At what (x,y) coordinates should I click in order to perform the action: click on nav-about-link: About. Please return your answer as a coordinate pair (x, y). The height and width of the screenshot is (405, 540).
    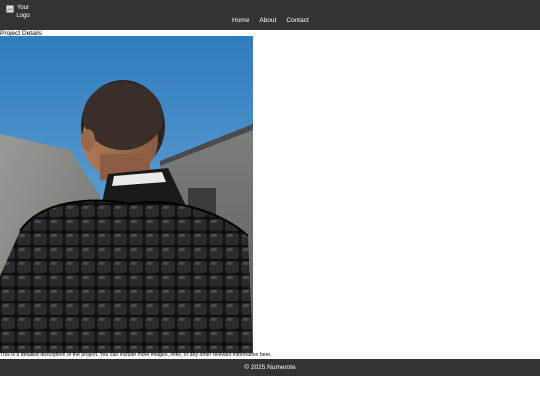
    Looking at the image, I should click on (267, 21).